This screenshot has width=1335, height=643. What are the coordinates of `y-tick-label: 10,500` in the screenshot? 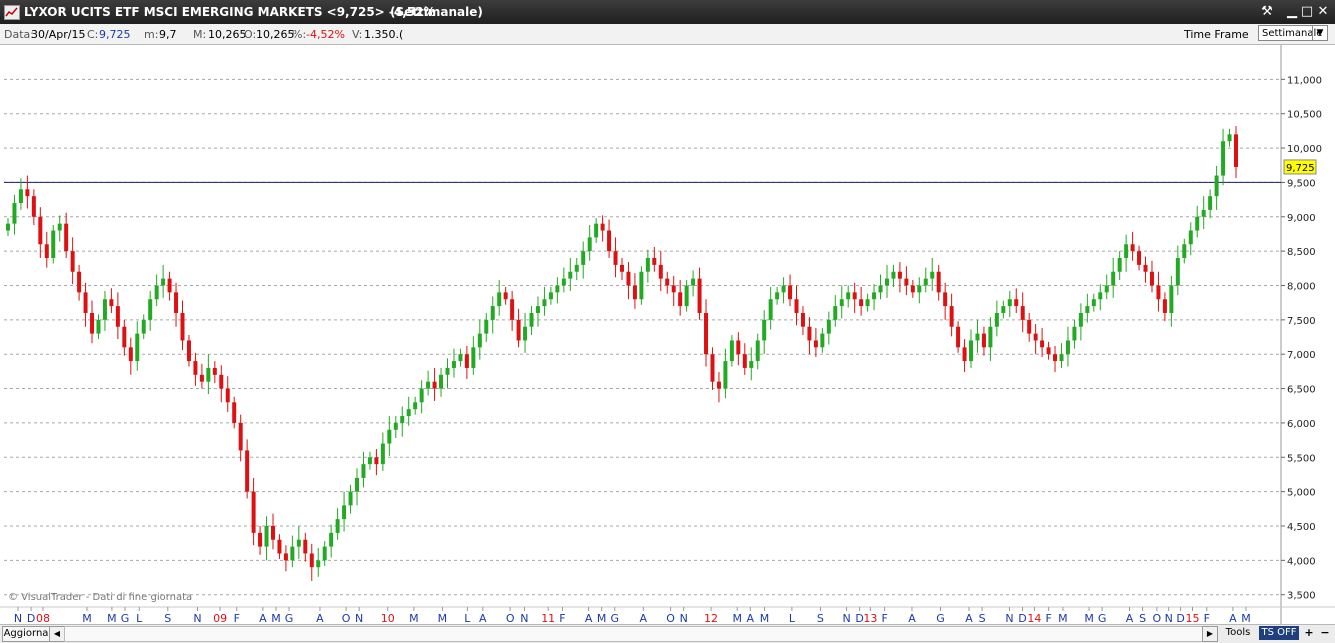 It's located at (1304, 115).